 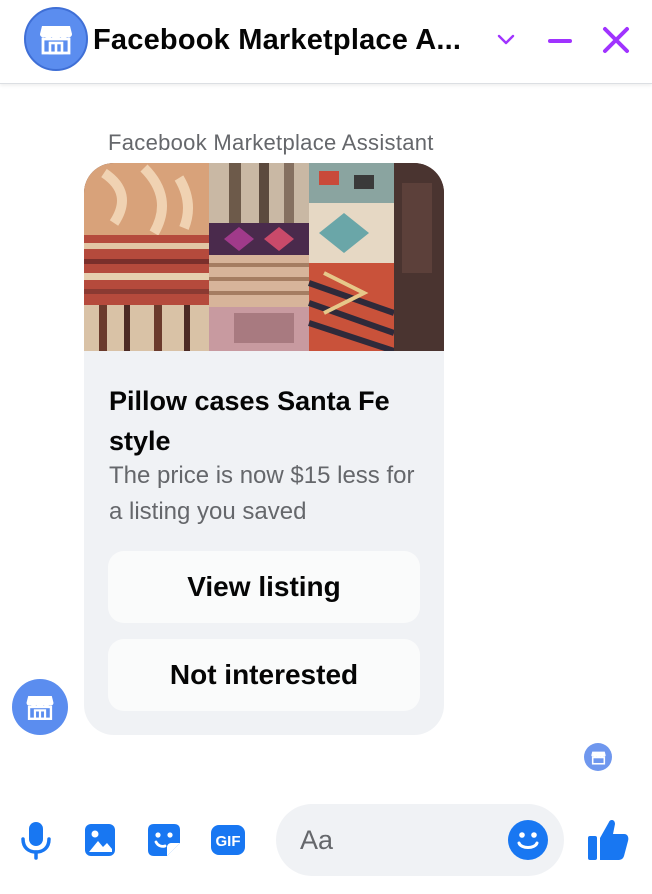 I want to click on send-like-button, so click(x=608, y=840).